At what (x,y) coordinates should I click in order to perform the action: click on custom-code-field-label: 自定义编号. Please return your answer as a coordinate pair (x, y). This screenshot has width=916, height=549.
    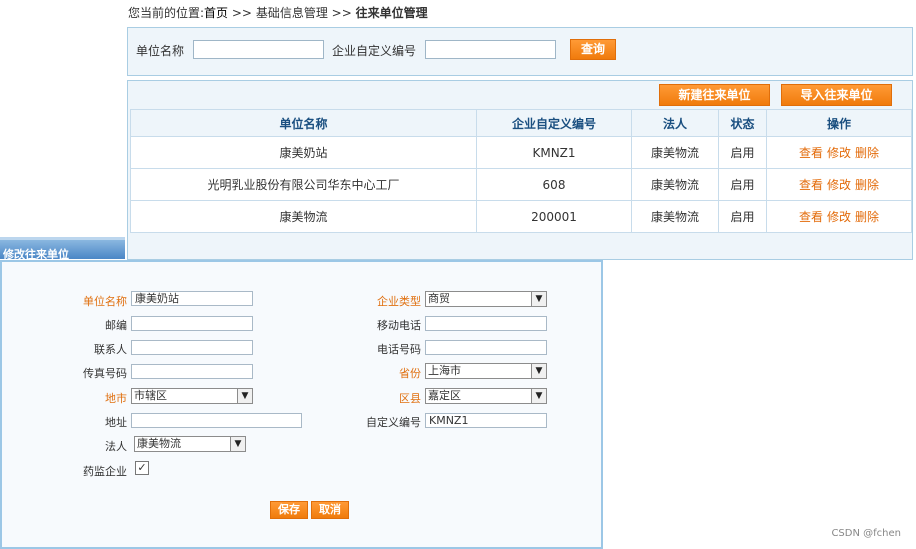
    Looking at the image, I should click on (393, 422).